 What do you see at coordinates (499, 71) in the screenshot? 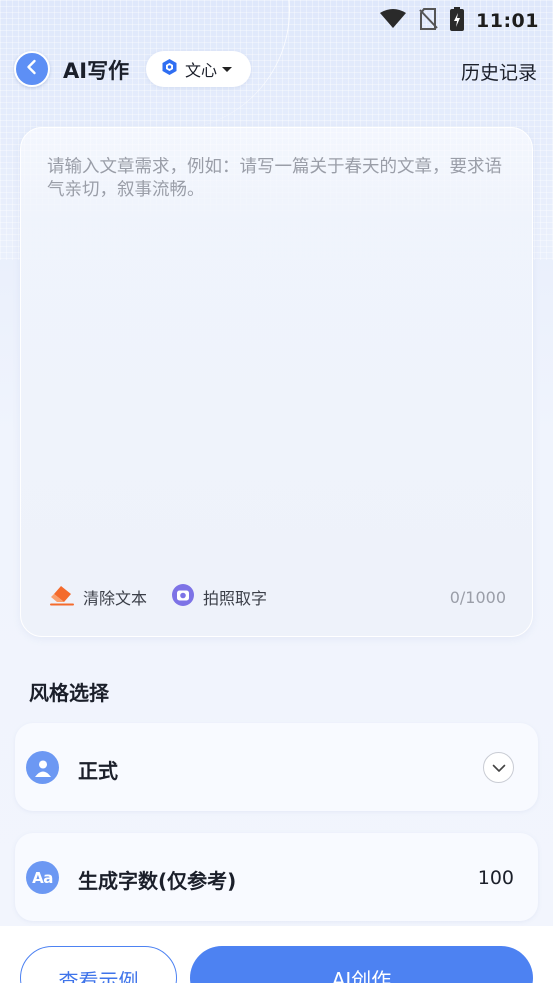
I see `history-button: 历史记录` at bounding box center [499, 71].